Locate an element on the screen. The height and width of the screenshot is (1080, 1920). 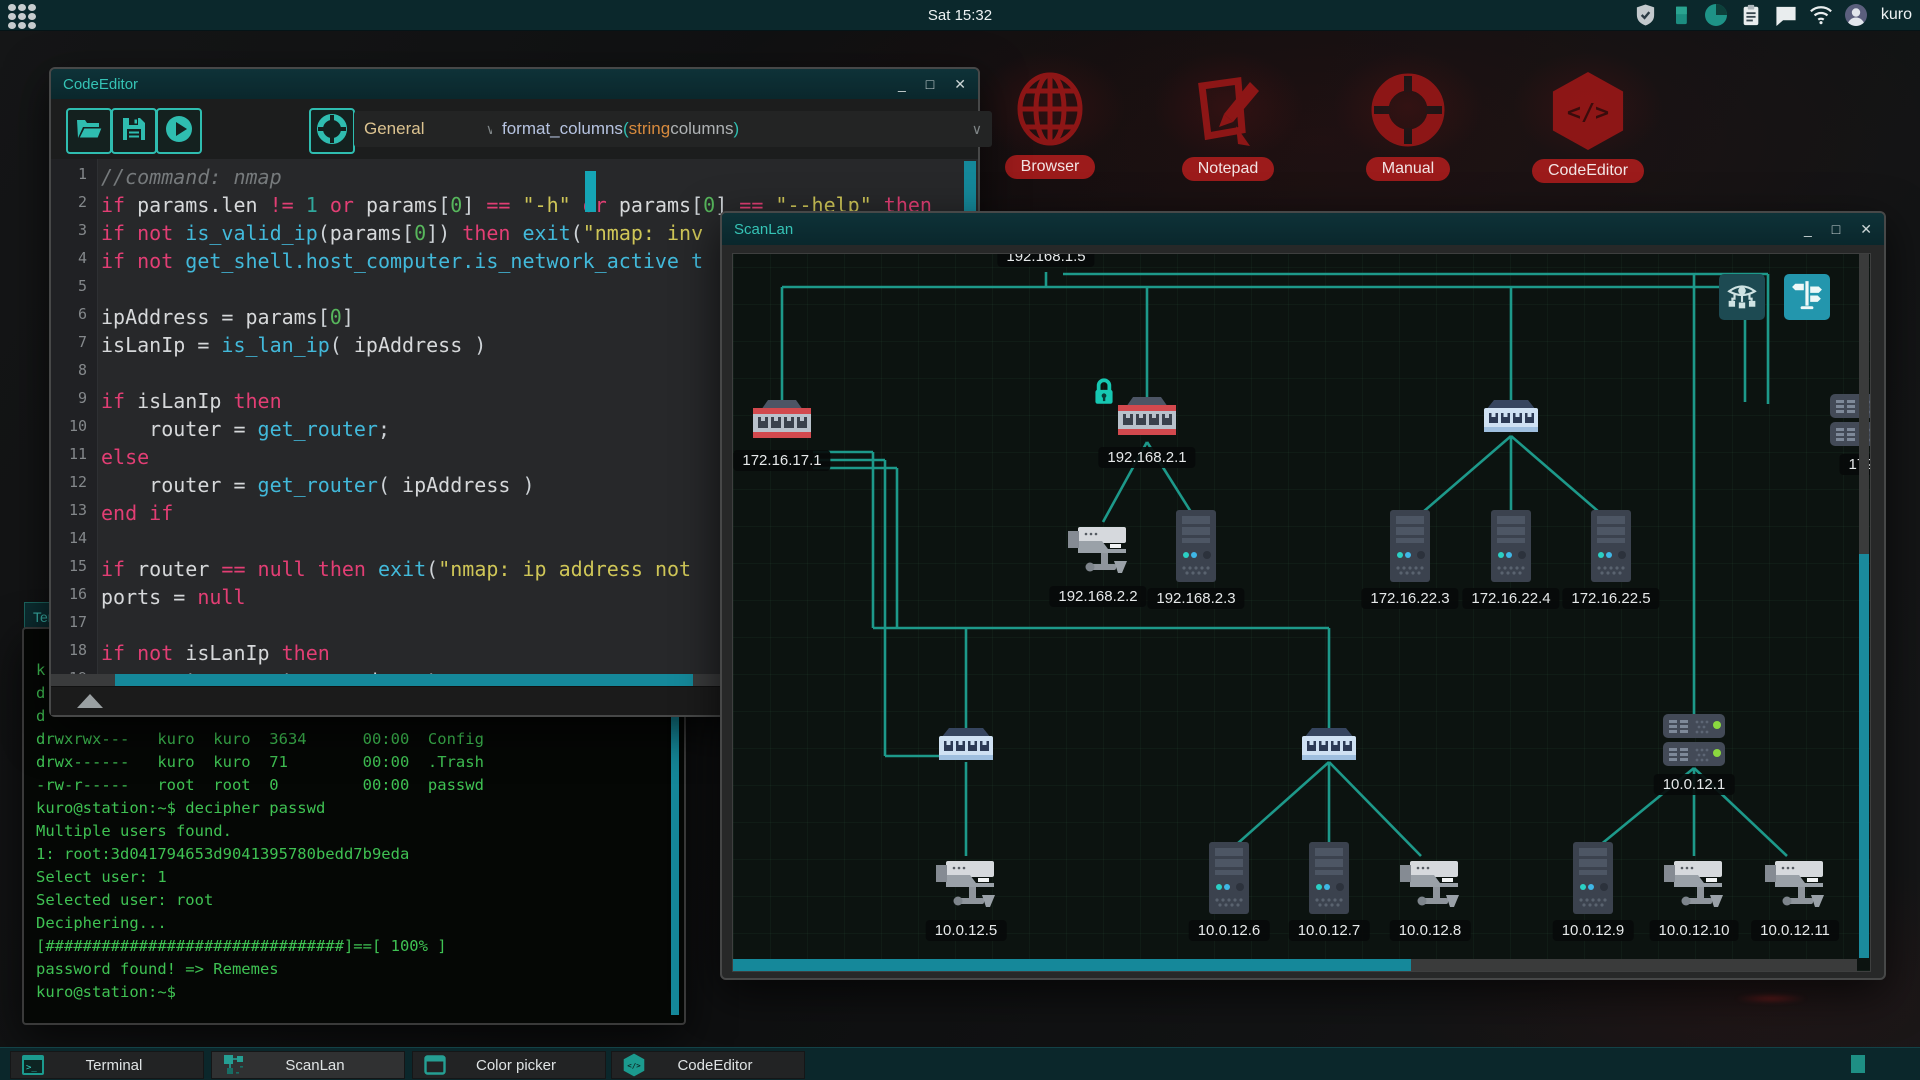
show-desktop-button is located at coordinates (1858, 1064).